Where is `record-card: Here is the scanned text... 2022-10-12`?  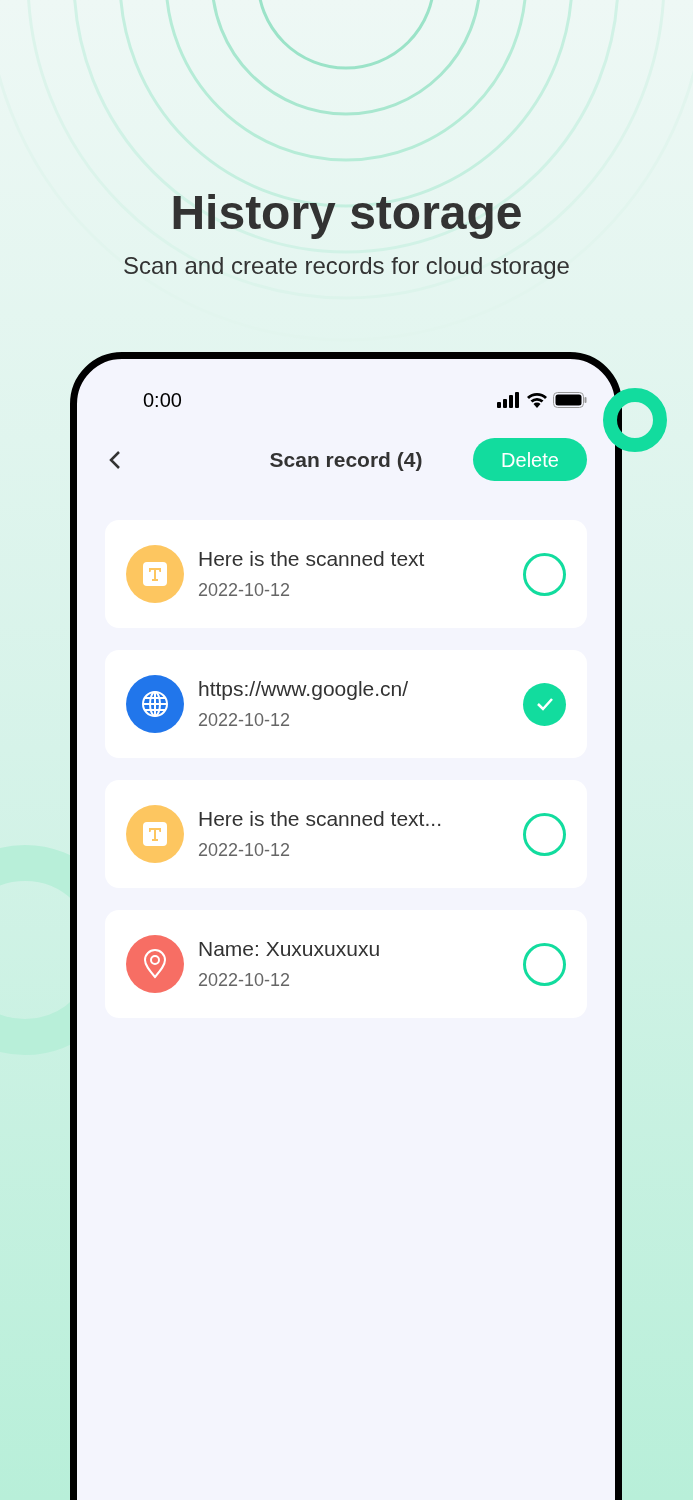 record-card: Here is the scanned text... 2022-10-12 is located at coordinates (346, 834).